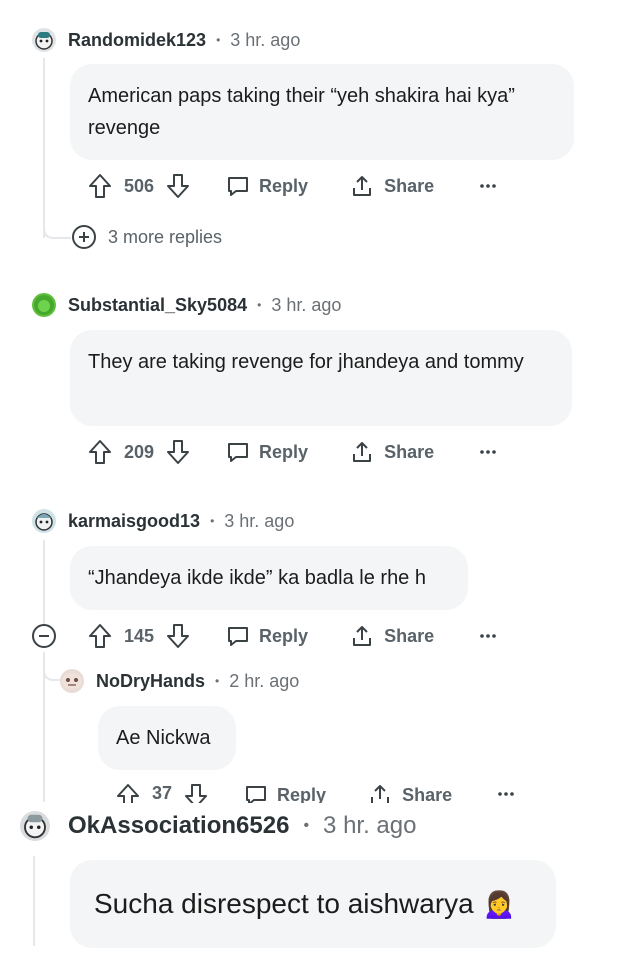  What do you see at coordinates (137, 40) in the screenshot?
I see `username: Randomidek123` at bounding box center [137, 40].